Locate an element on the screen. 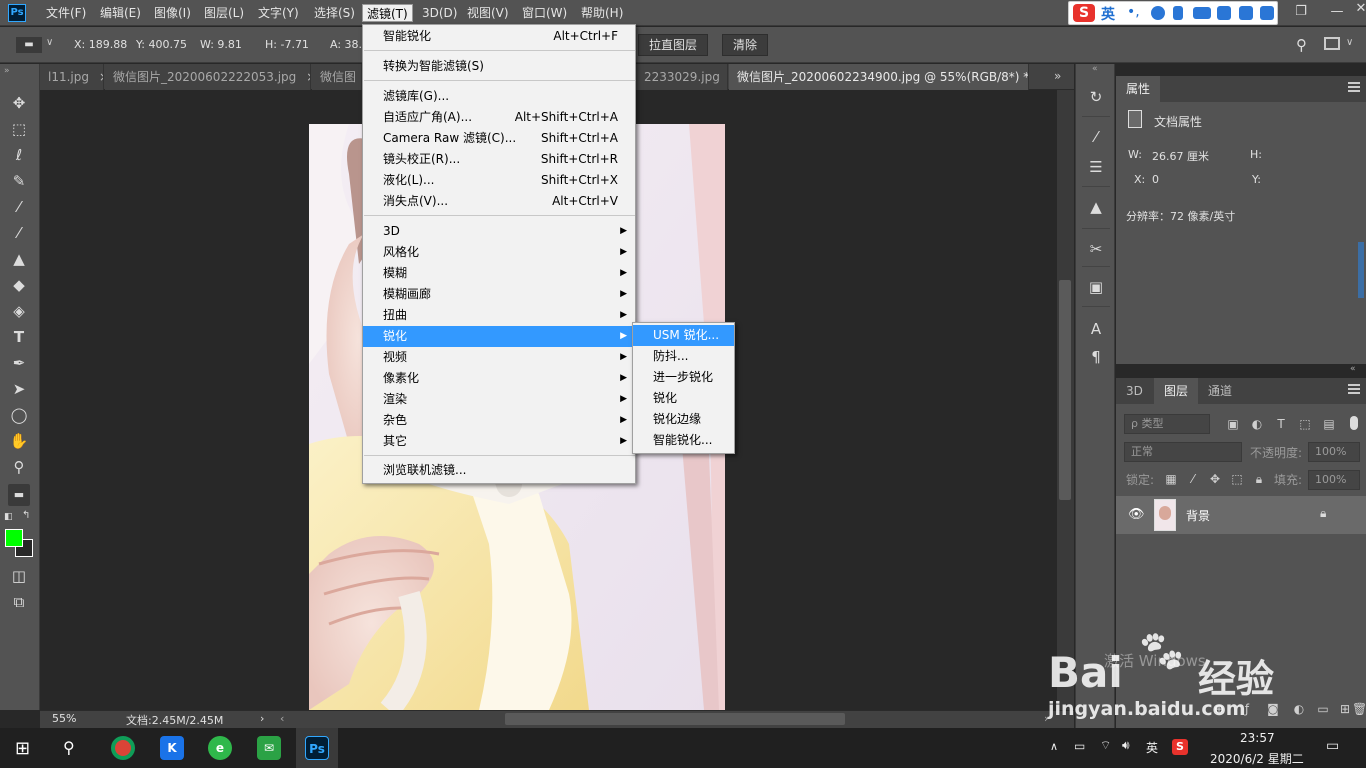 The height and width of the screenshot is (768, 1366). menu-file: 文件(F) is located at coordinates (66, 13).